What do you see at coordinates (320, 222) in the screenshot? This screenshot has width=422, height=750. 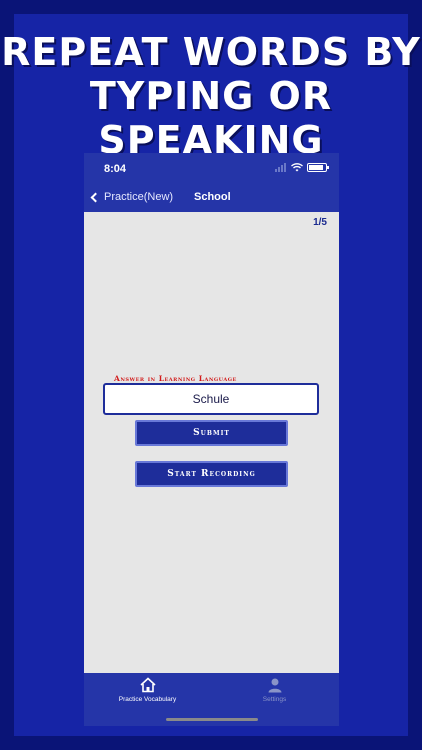 I see `progress-counter: 1/5` at bounding box center [320, 222].